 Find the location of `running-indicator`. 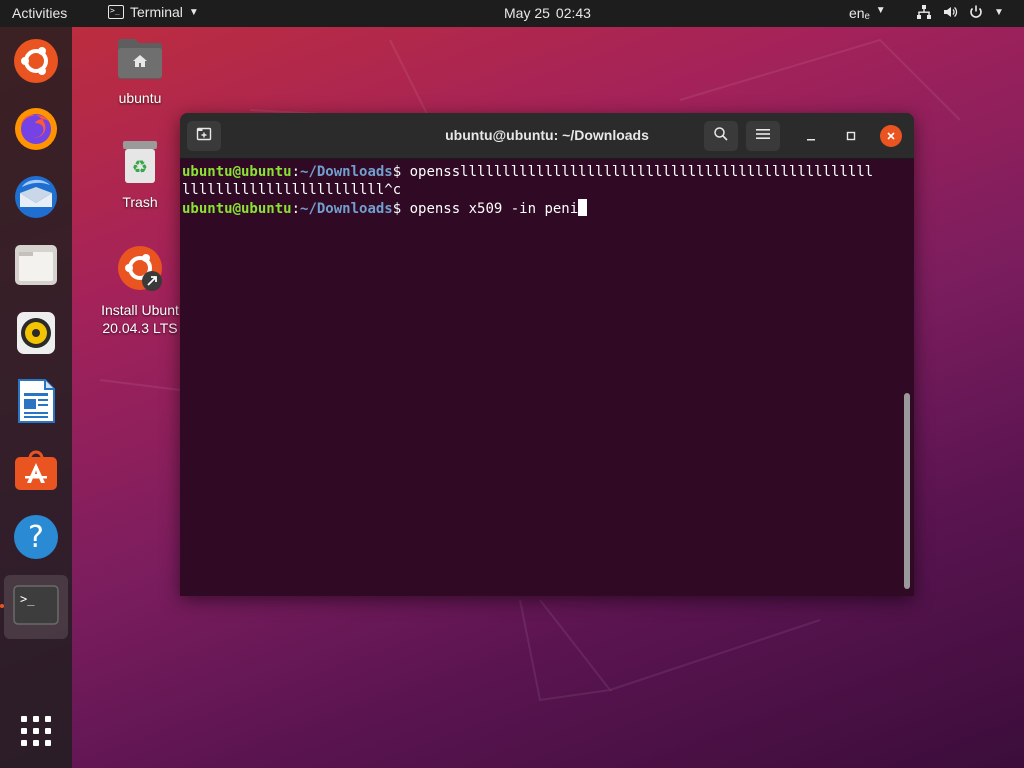

running-indicator is located at coordinates (2, 606).